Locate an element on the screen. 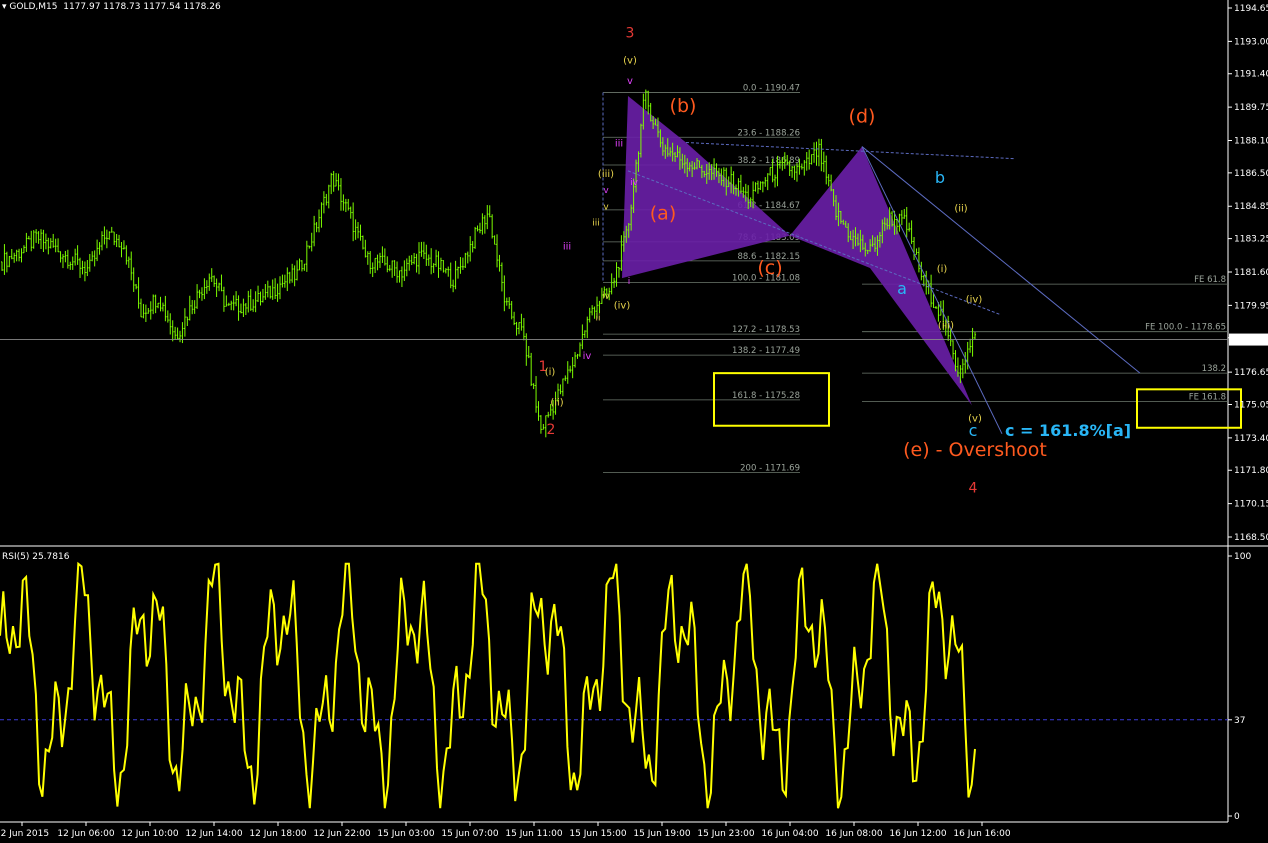 The height and width of the screenshot is (843, 1268). wave-iii-small-label-2: iii is located at coordinates (619, 144).